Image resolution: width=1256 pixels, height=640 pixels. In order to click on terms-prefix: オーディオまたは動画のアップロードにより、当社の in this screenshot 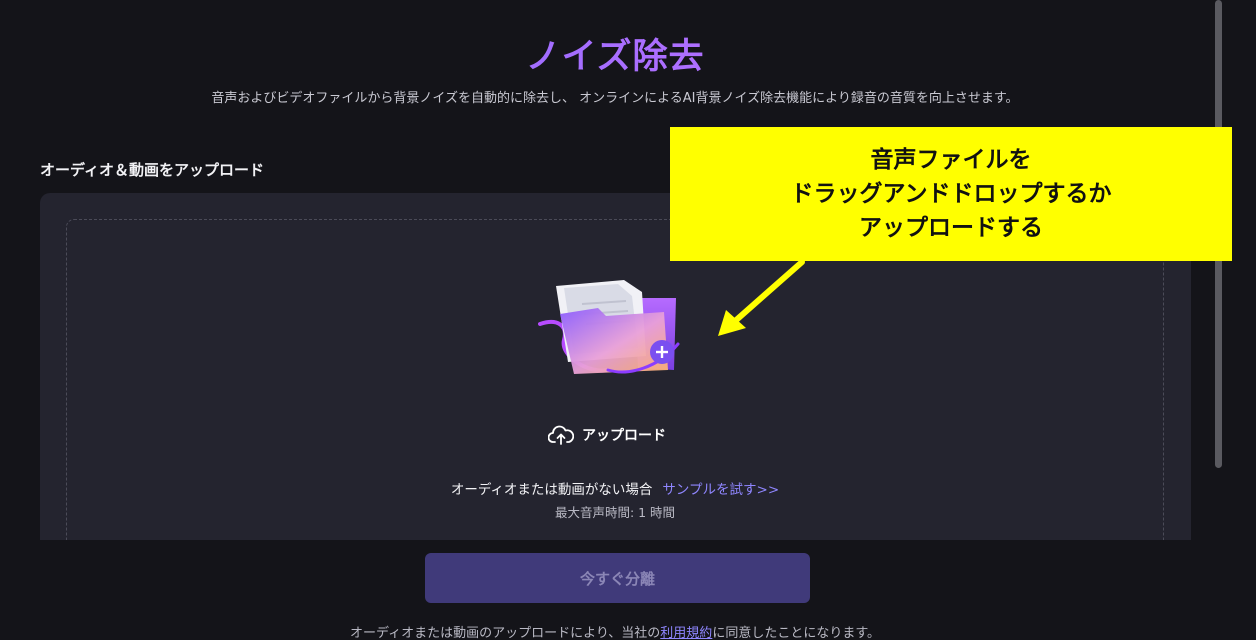, I will do `click(505, 633)`.